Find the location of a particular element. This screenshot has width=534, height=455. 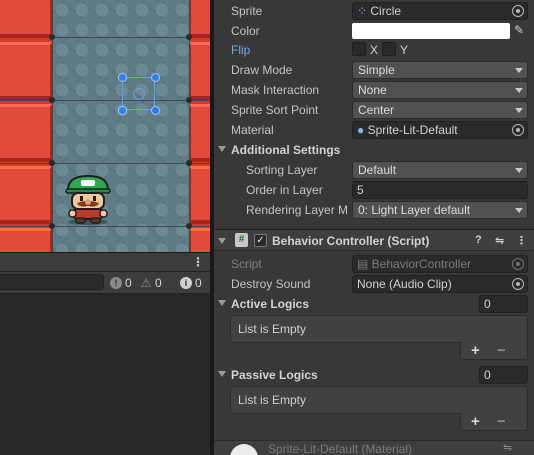

sprite-value: Circle is located at coordinates (386, 11).